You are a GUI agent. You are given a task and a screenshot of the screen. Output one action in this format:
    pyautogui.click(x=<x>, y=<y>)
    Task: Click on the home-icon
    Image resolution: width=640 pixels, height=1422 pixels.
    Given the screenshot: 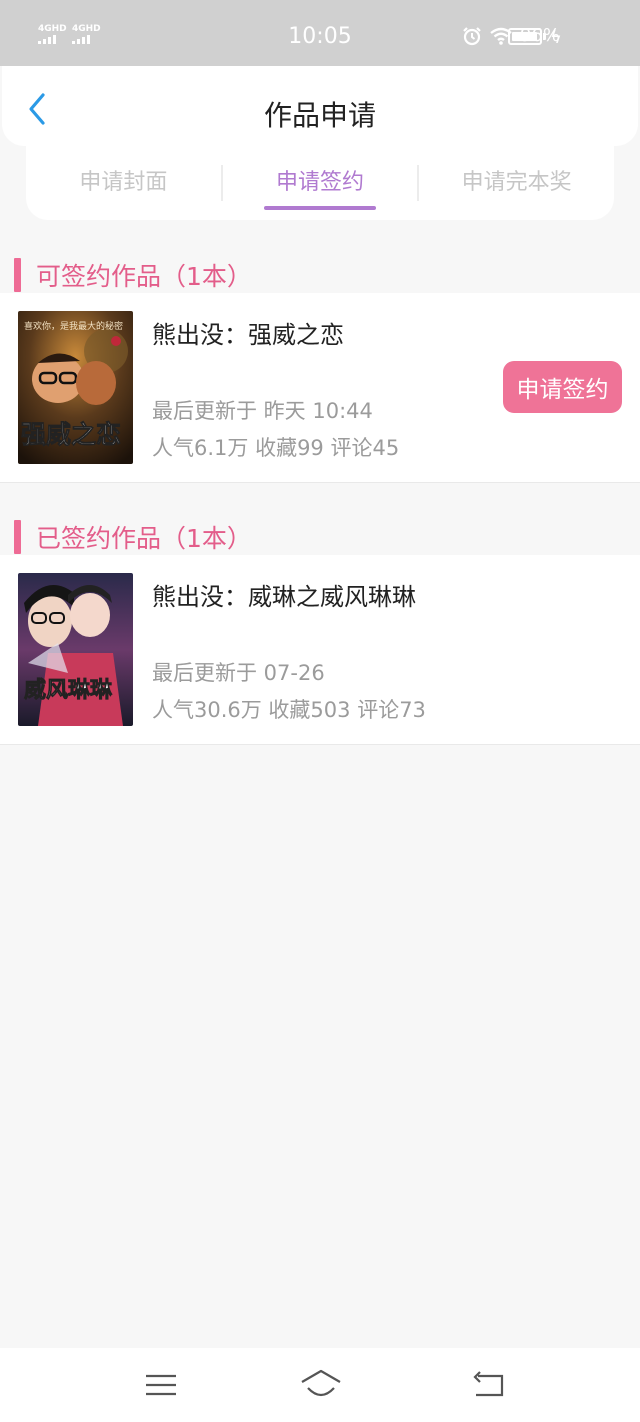 What is the action you would take?
    pyautogui.click(x=321, y=1385)
    